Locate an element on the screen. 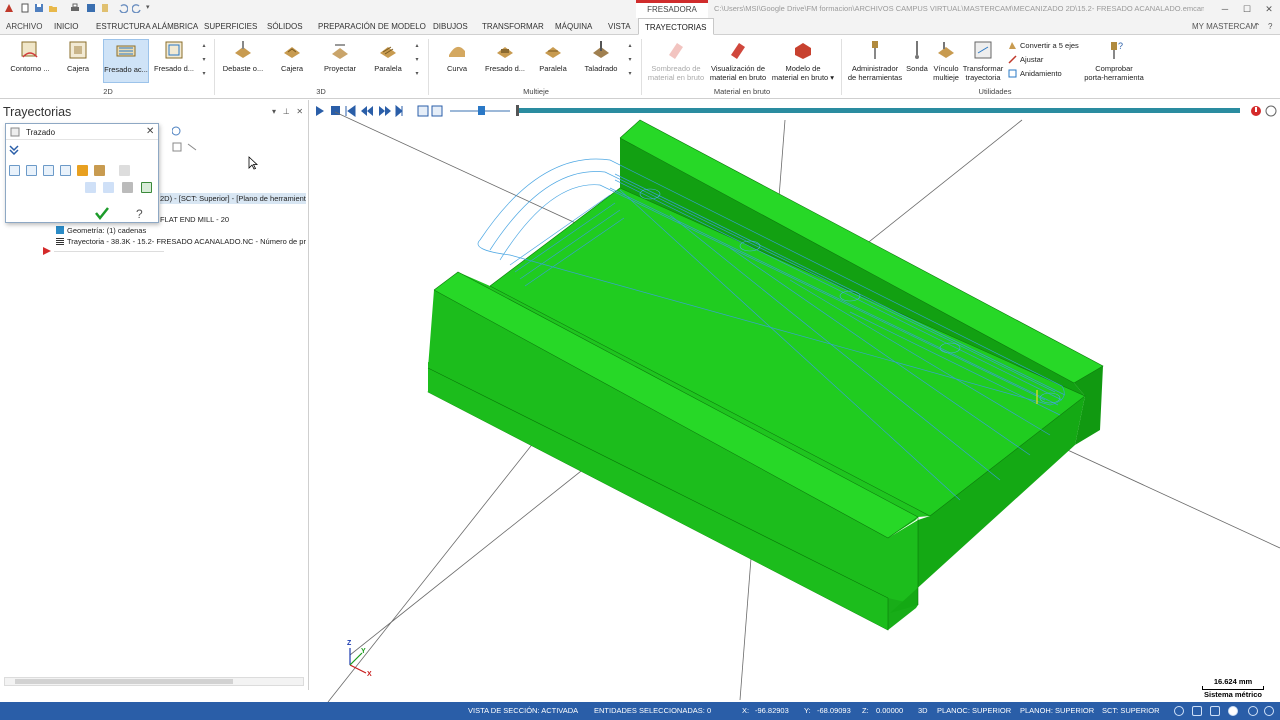  new-file-icon is located at coordinates (25, 8).